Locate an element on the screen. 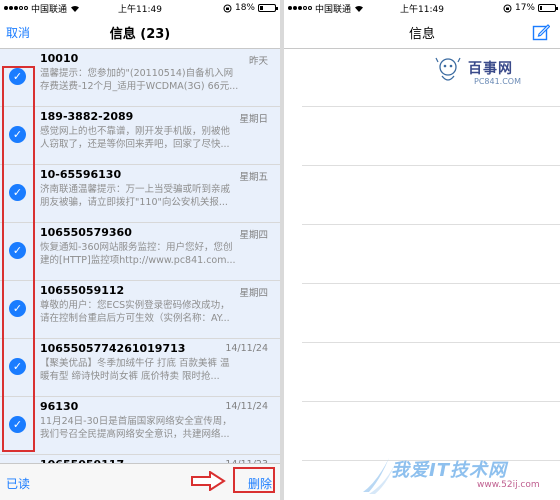  message-sender: 10010 is located at coordinates (59, 58).